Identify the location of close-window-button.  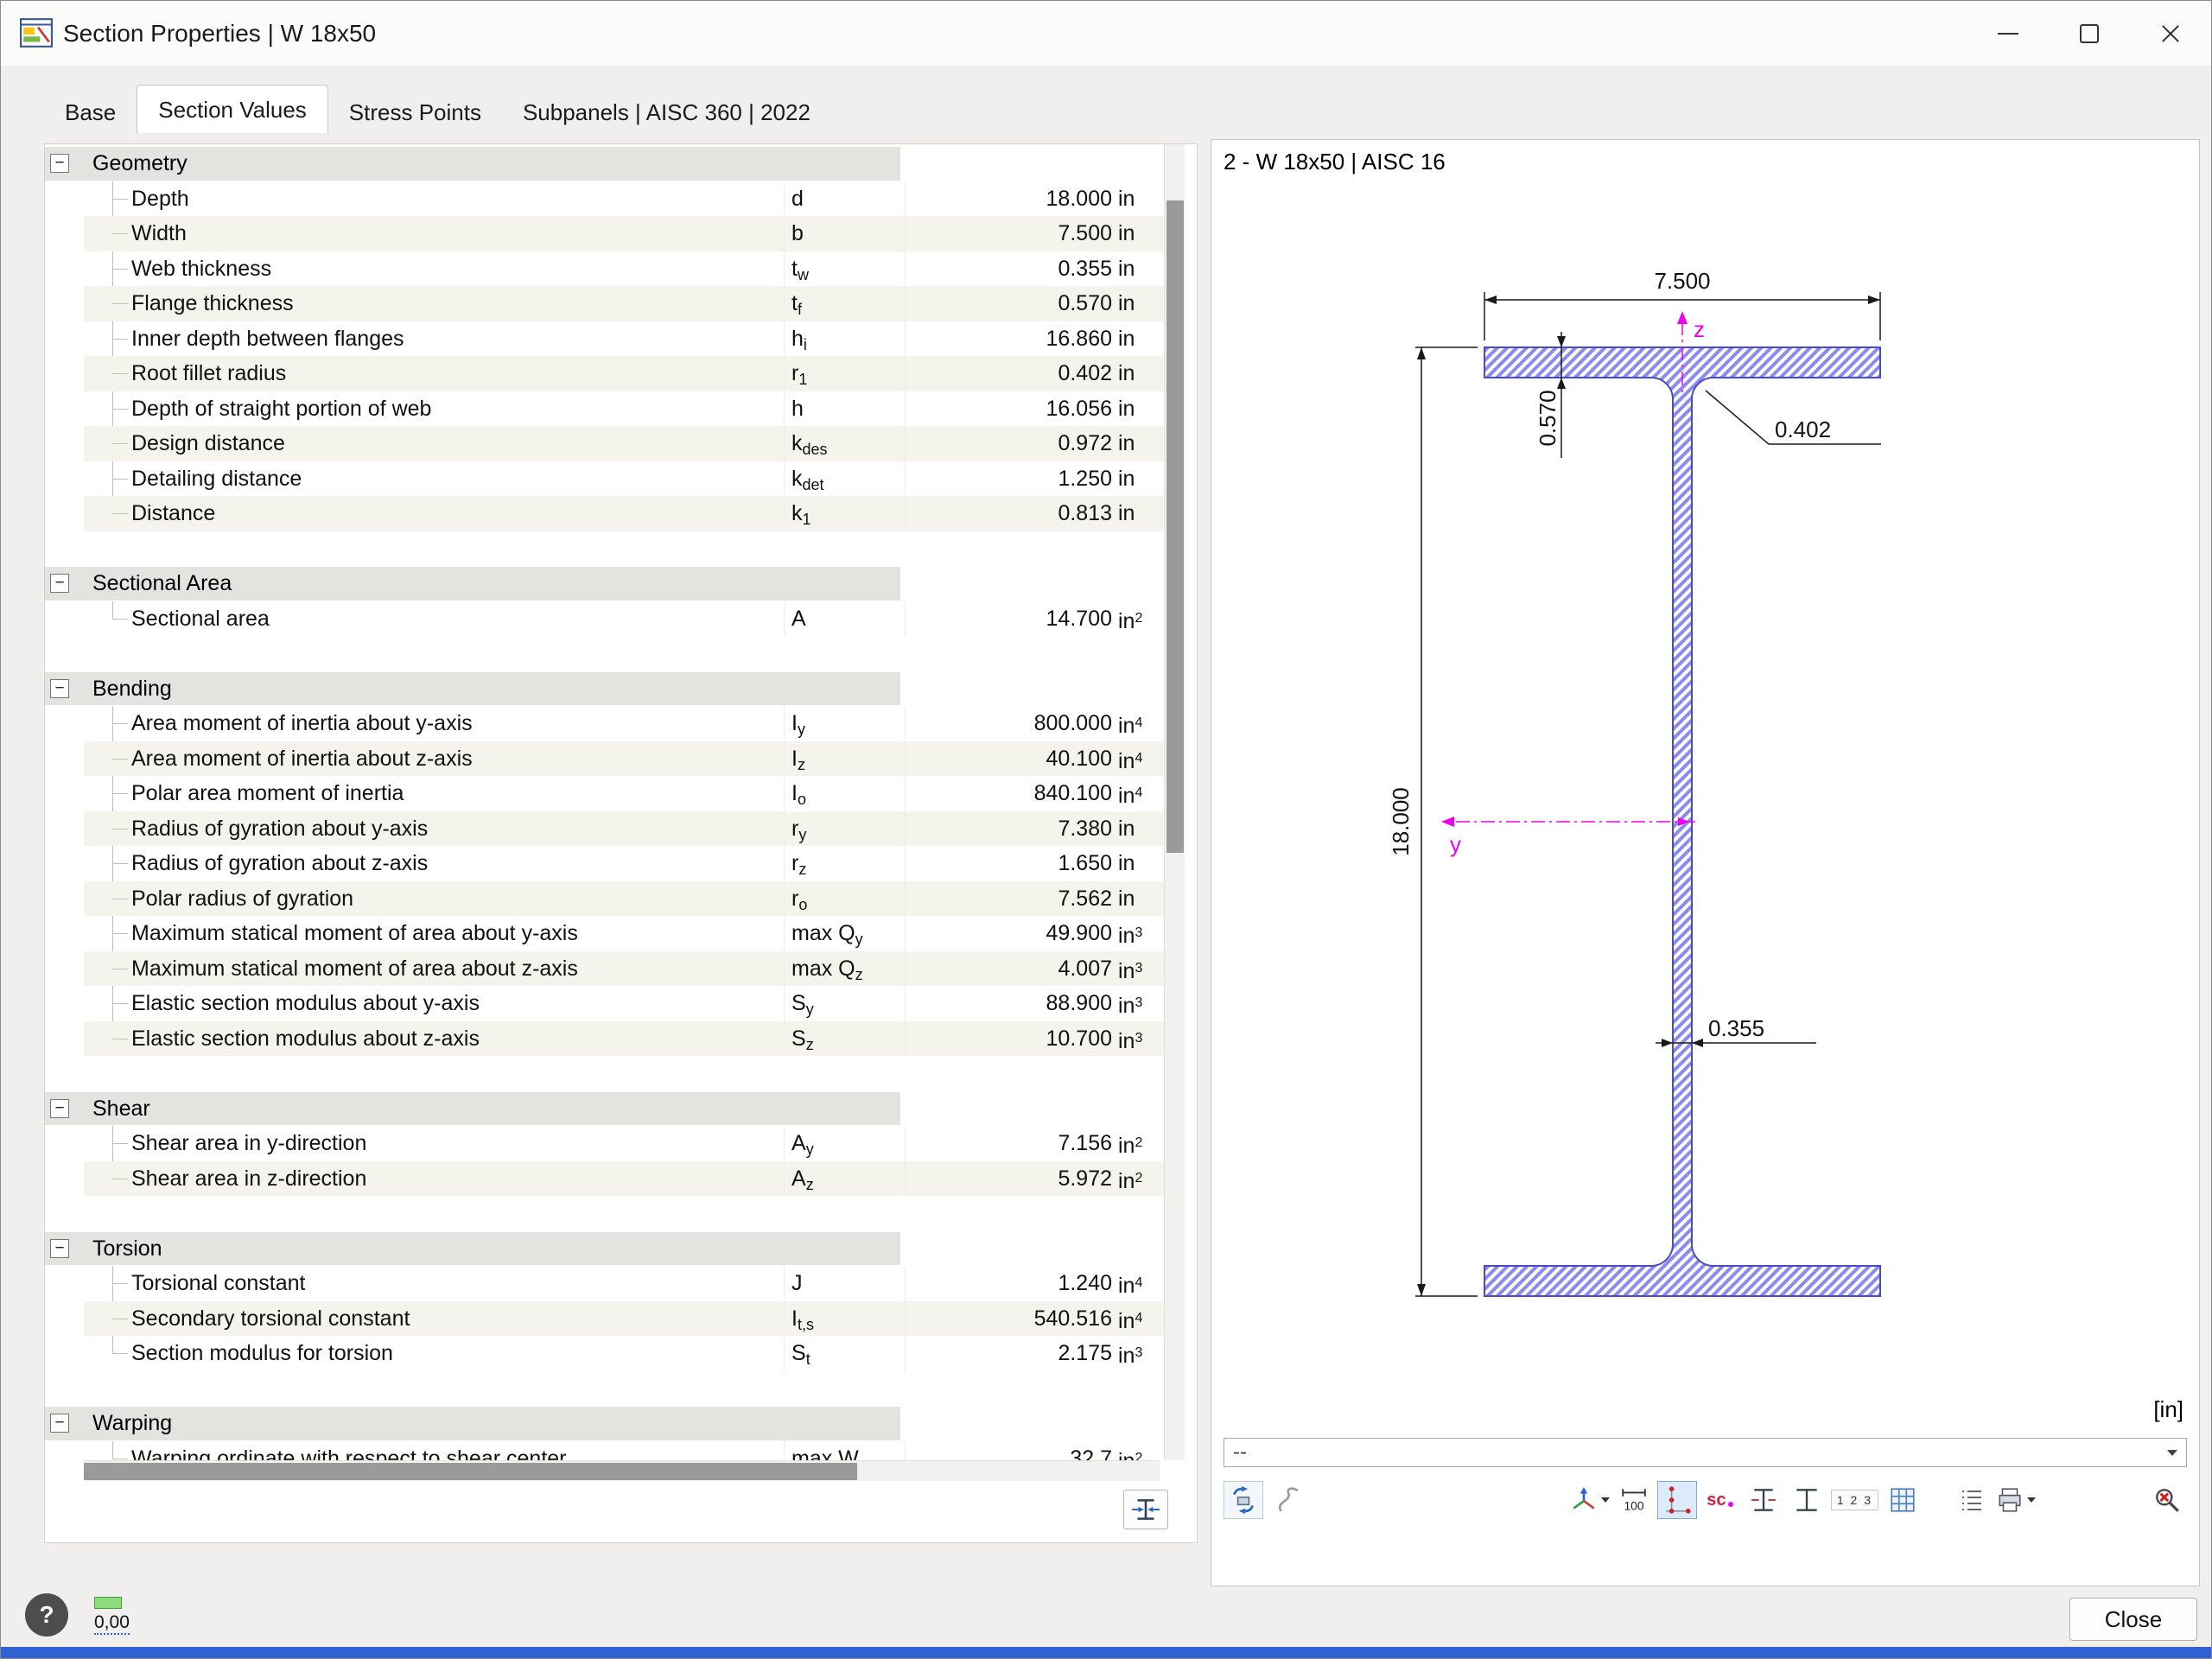
(2170, 33).